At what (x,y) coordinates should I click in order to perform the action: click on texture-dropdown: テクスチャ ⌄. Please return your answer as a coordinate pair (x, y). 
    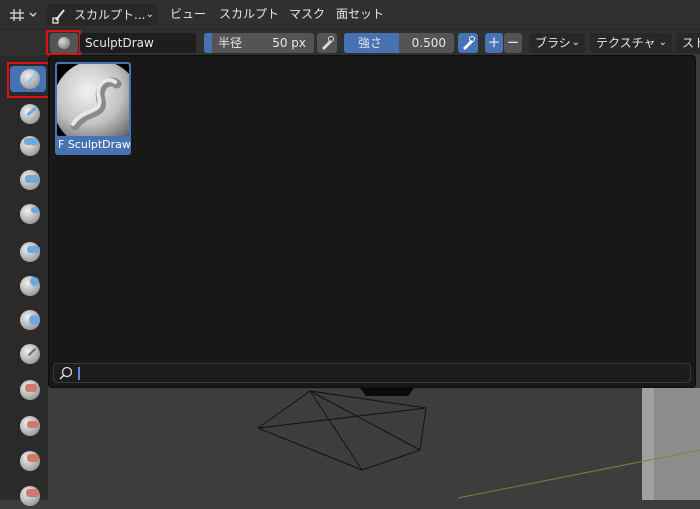
    Looking at the image, I should click on (631, 43).